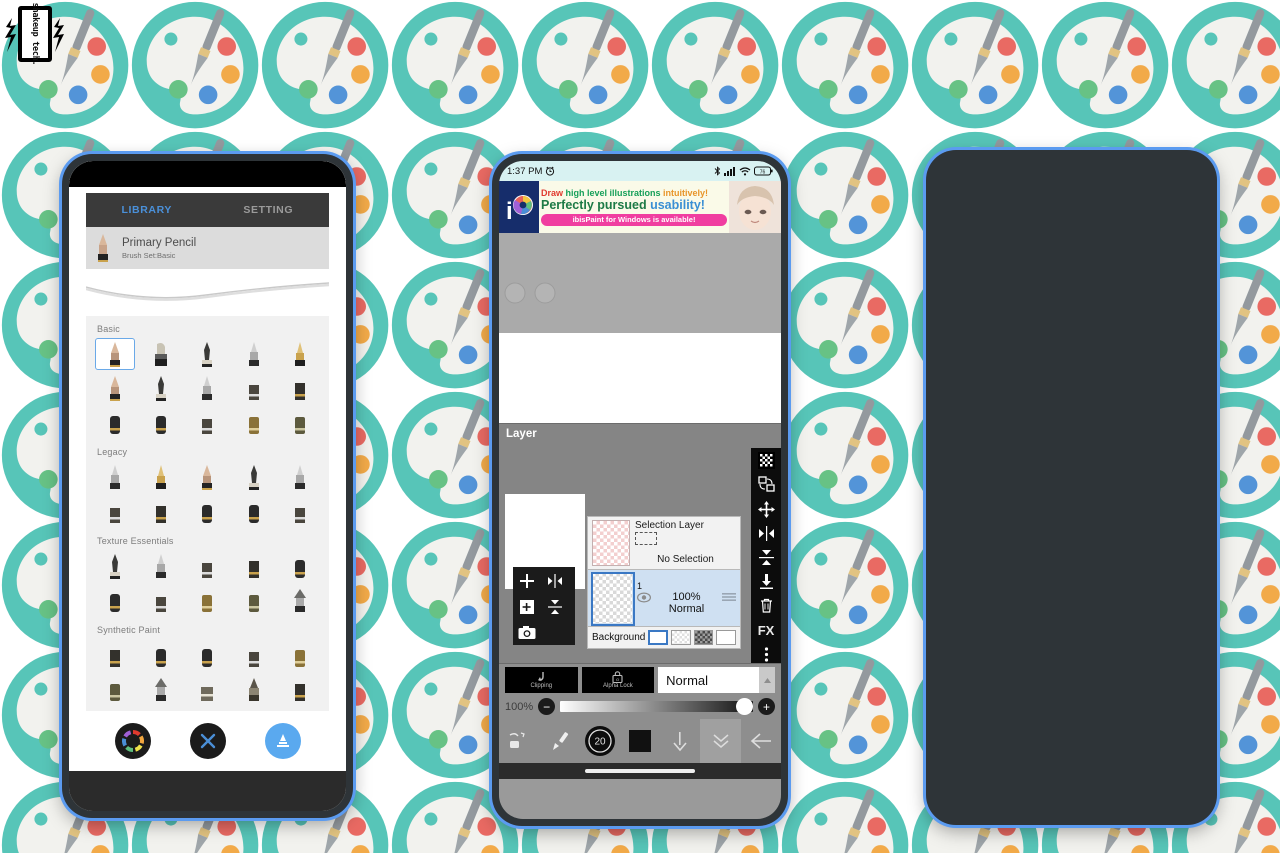 This screenshot has height=853, width=1280. Describe the element at coordinates (527, 581) in the screenshot. I see `add-layer-button` at that location.